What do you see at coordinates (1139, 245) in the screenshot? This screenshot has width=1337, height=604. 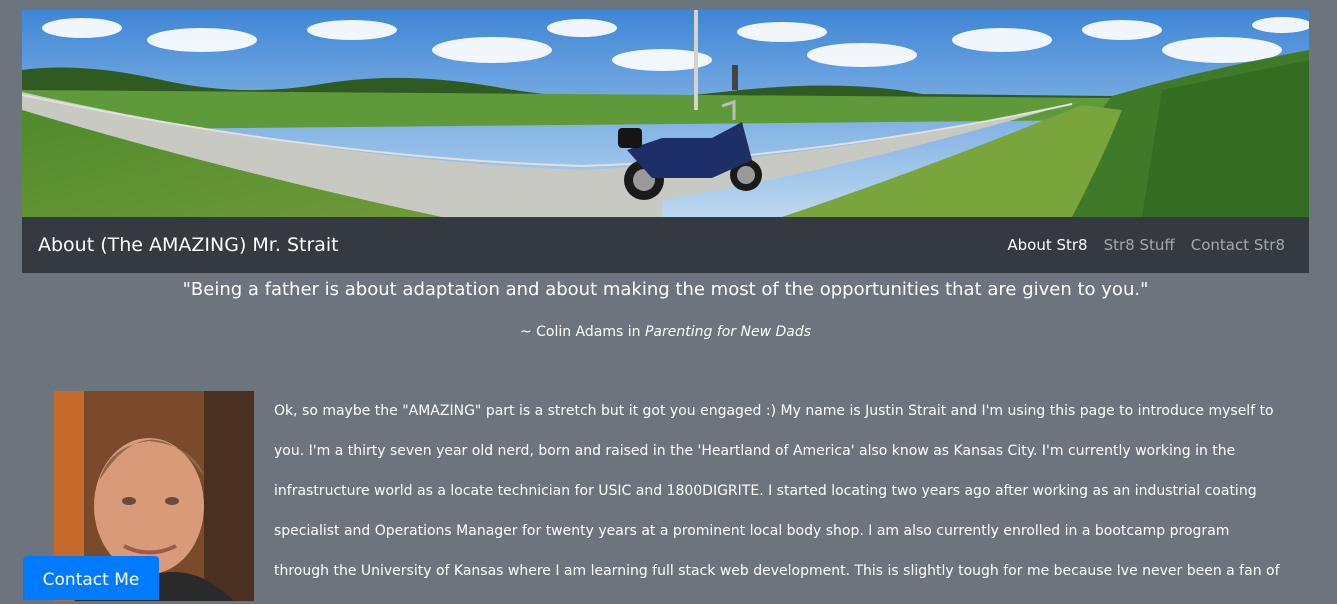 I see `nav-link-stuff: Str8 Stuff` at bounding box center [1139, 245].